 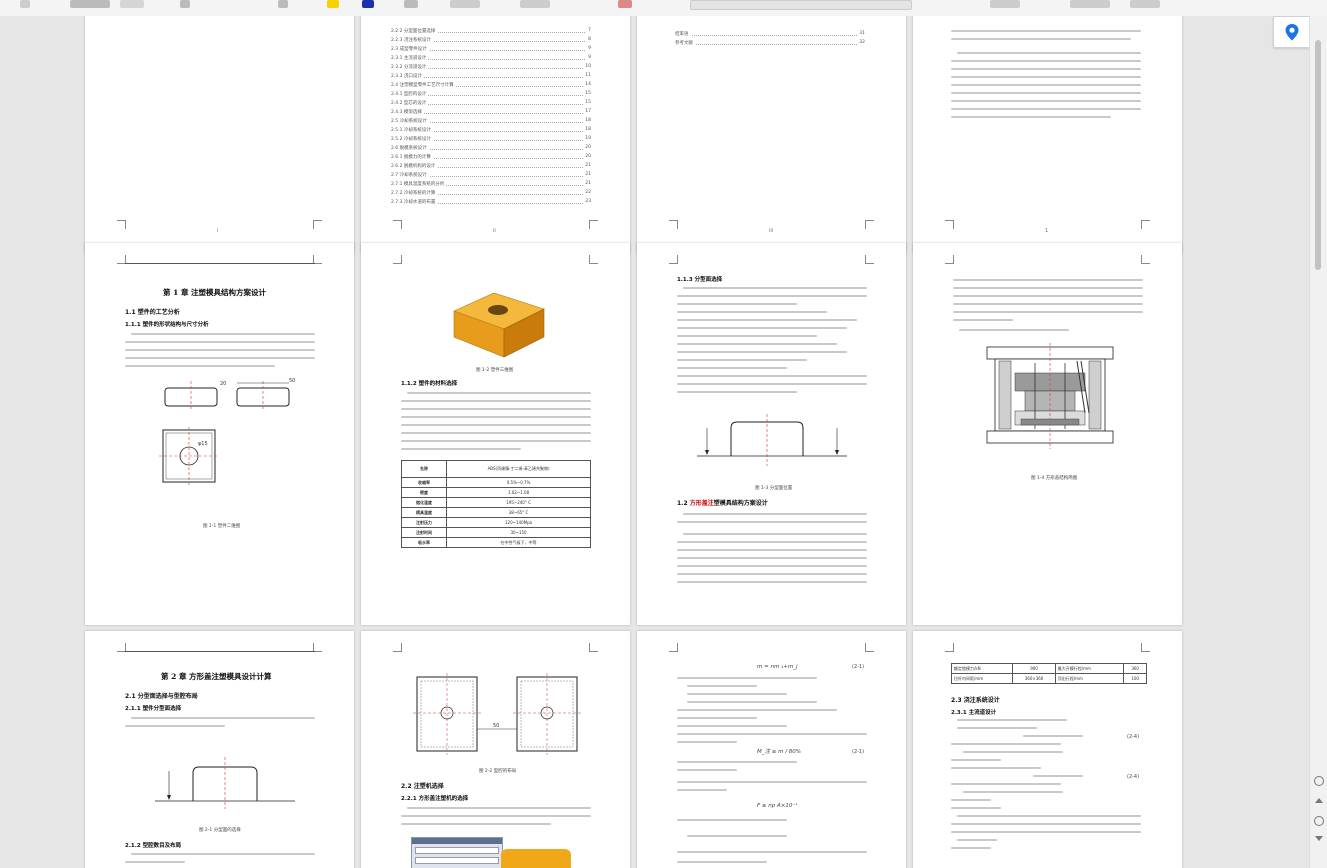 I want to click on software-screenshot, so click(x=457, y=852).